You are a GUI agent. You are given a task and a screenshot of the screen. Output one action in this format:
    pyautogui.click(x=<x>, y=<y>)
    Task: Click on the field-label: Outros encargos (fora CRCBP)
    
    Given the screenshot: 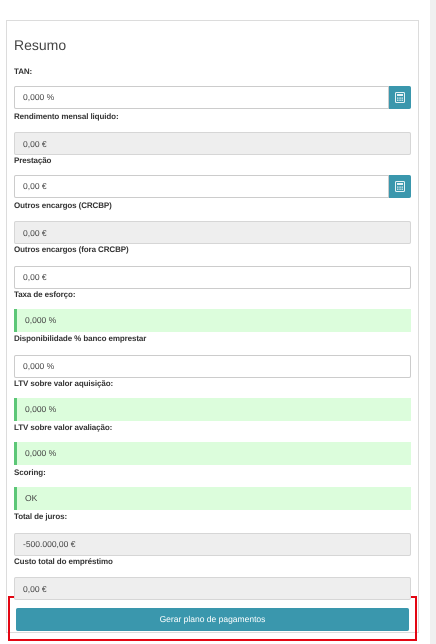 What is the action you would take?
    pyautogui.click(x=72, y=250)
    